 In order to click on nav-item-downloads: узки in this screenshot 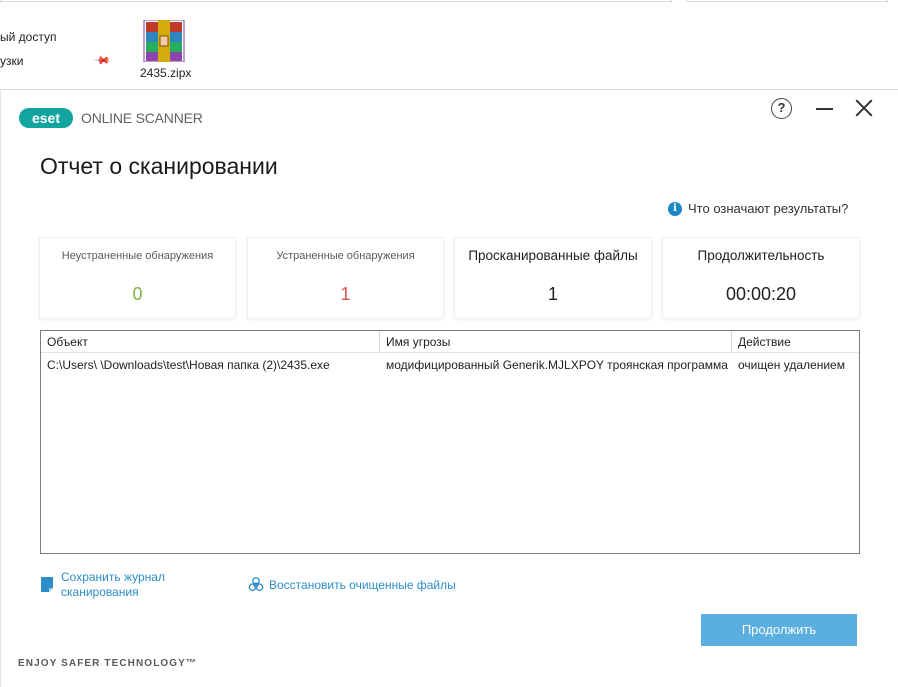, I will do `click(11, 61)`.